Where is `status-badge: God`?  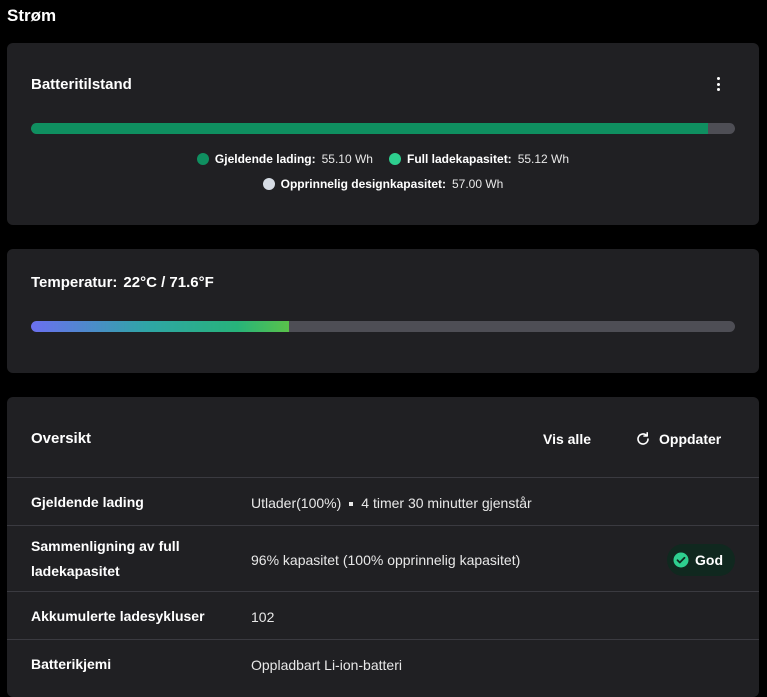
status-badge: God is located at coordinates (701, 560).